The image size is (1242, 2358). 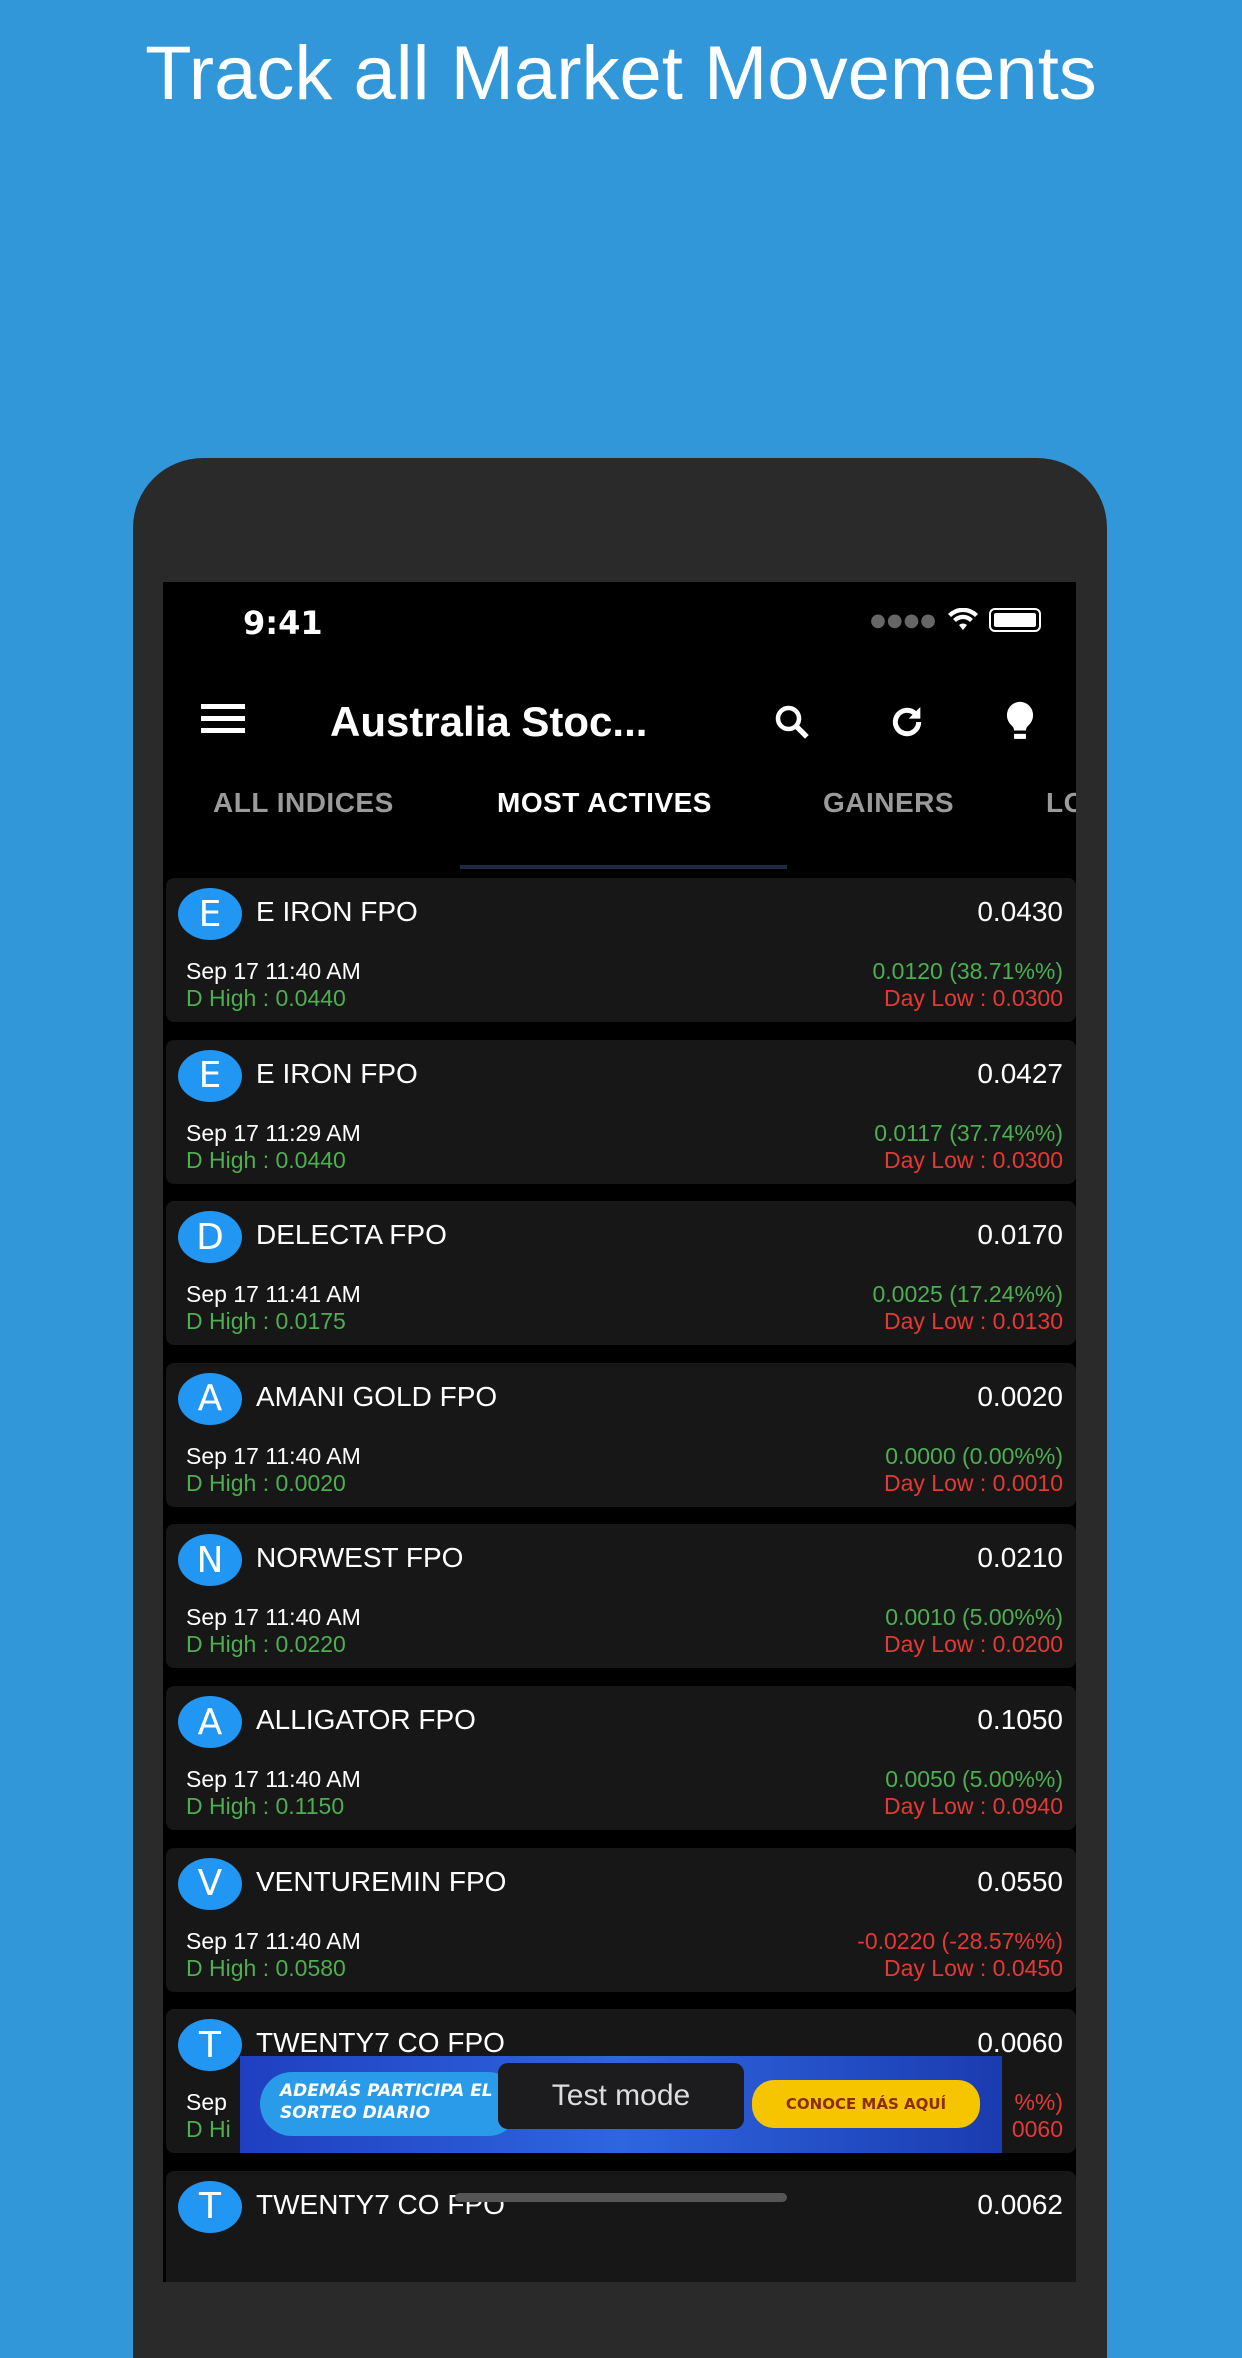 I want to click on stock-price: 0.0170, so click(x=1020, y=1235).